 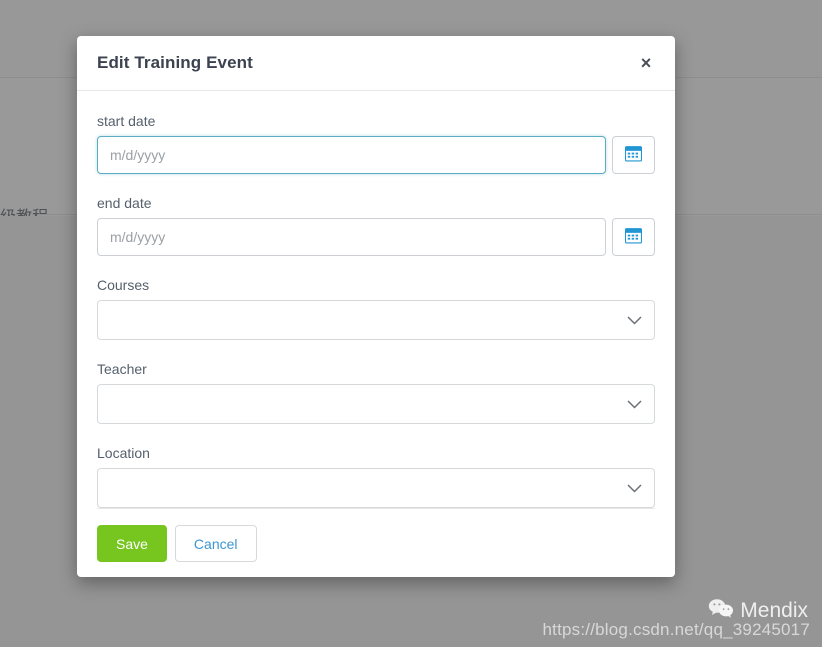 I want to click on dialog-footer: Save Cancel, so click(x=376, y=545).